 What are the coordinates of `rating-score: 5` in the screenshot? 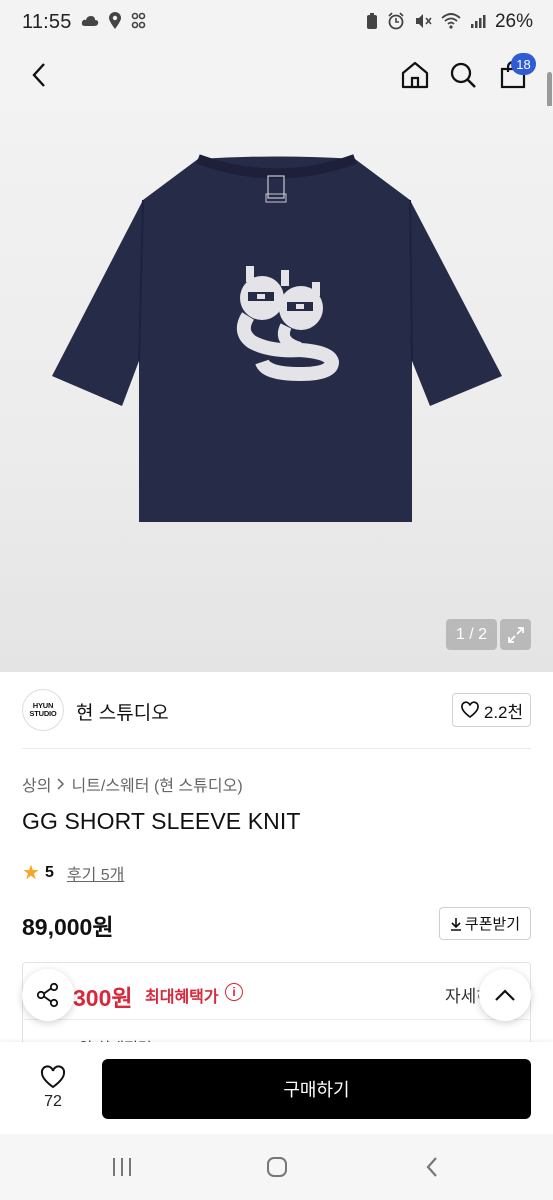 It's located at (49, 872).